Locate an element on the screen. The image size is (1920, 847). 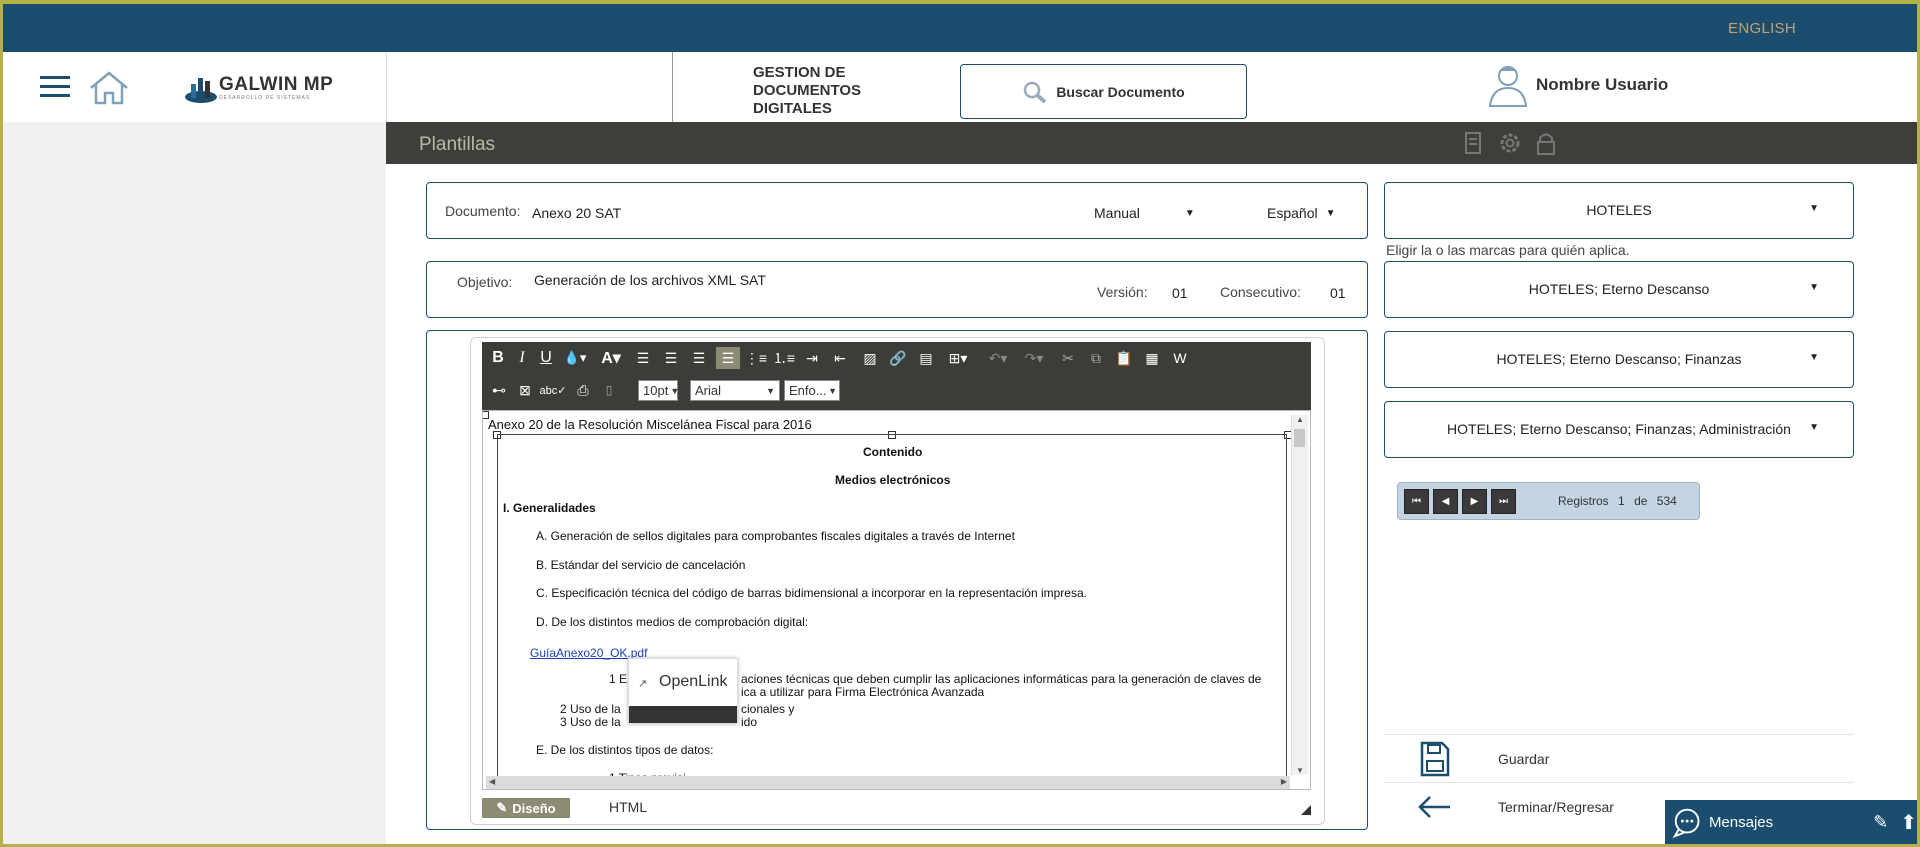
header-divider is located at coordinates (672, 92).